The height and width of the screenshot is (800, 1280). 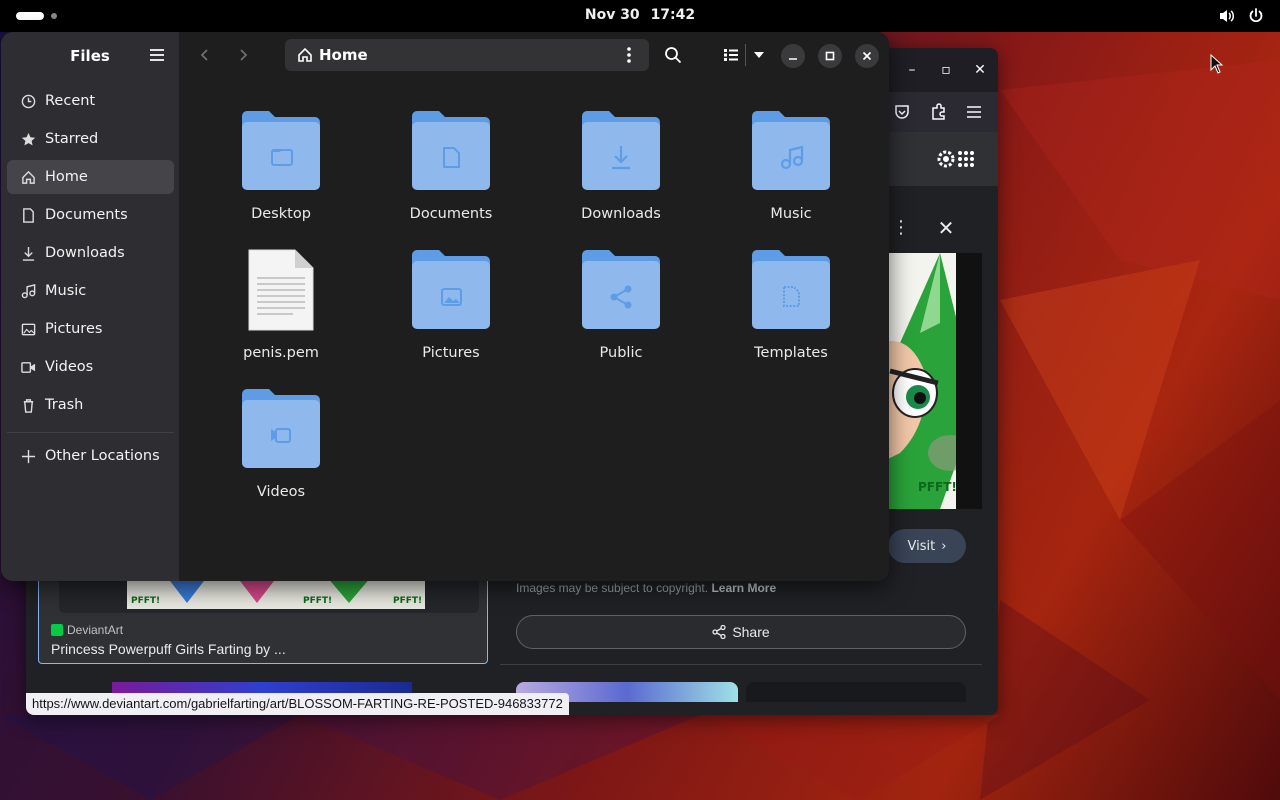 What do you see at coordinates (743, 588) in the screenshot?
I see `learn-more-link: Learn More` at bounding box center [743, 588].